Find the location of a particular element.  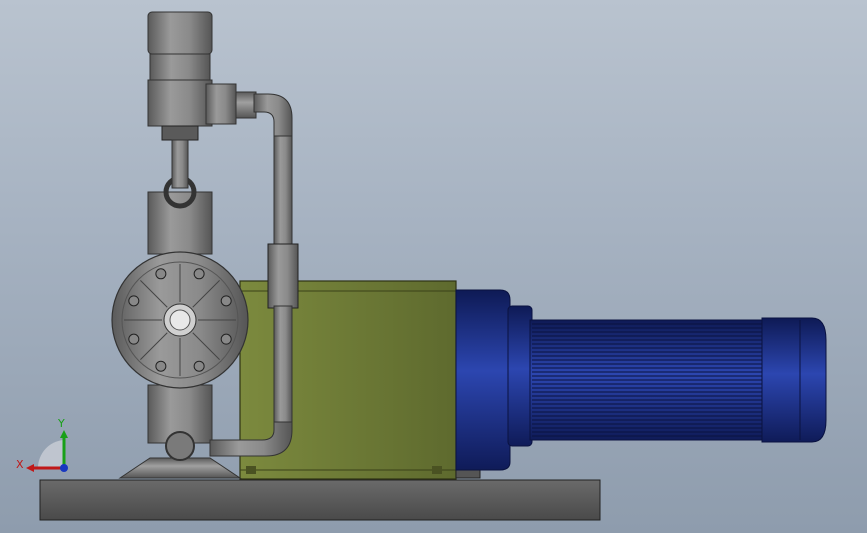

diaphragm-pump is located at coordinates (180, 327).